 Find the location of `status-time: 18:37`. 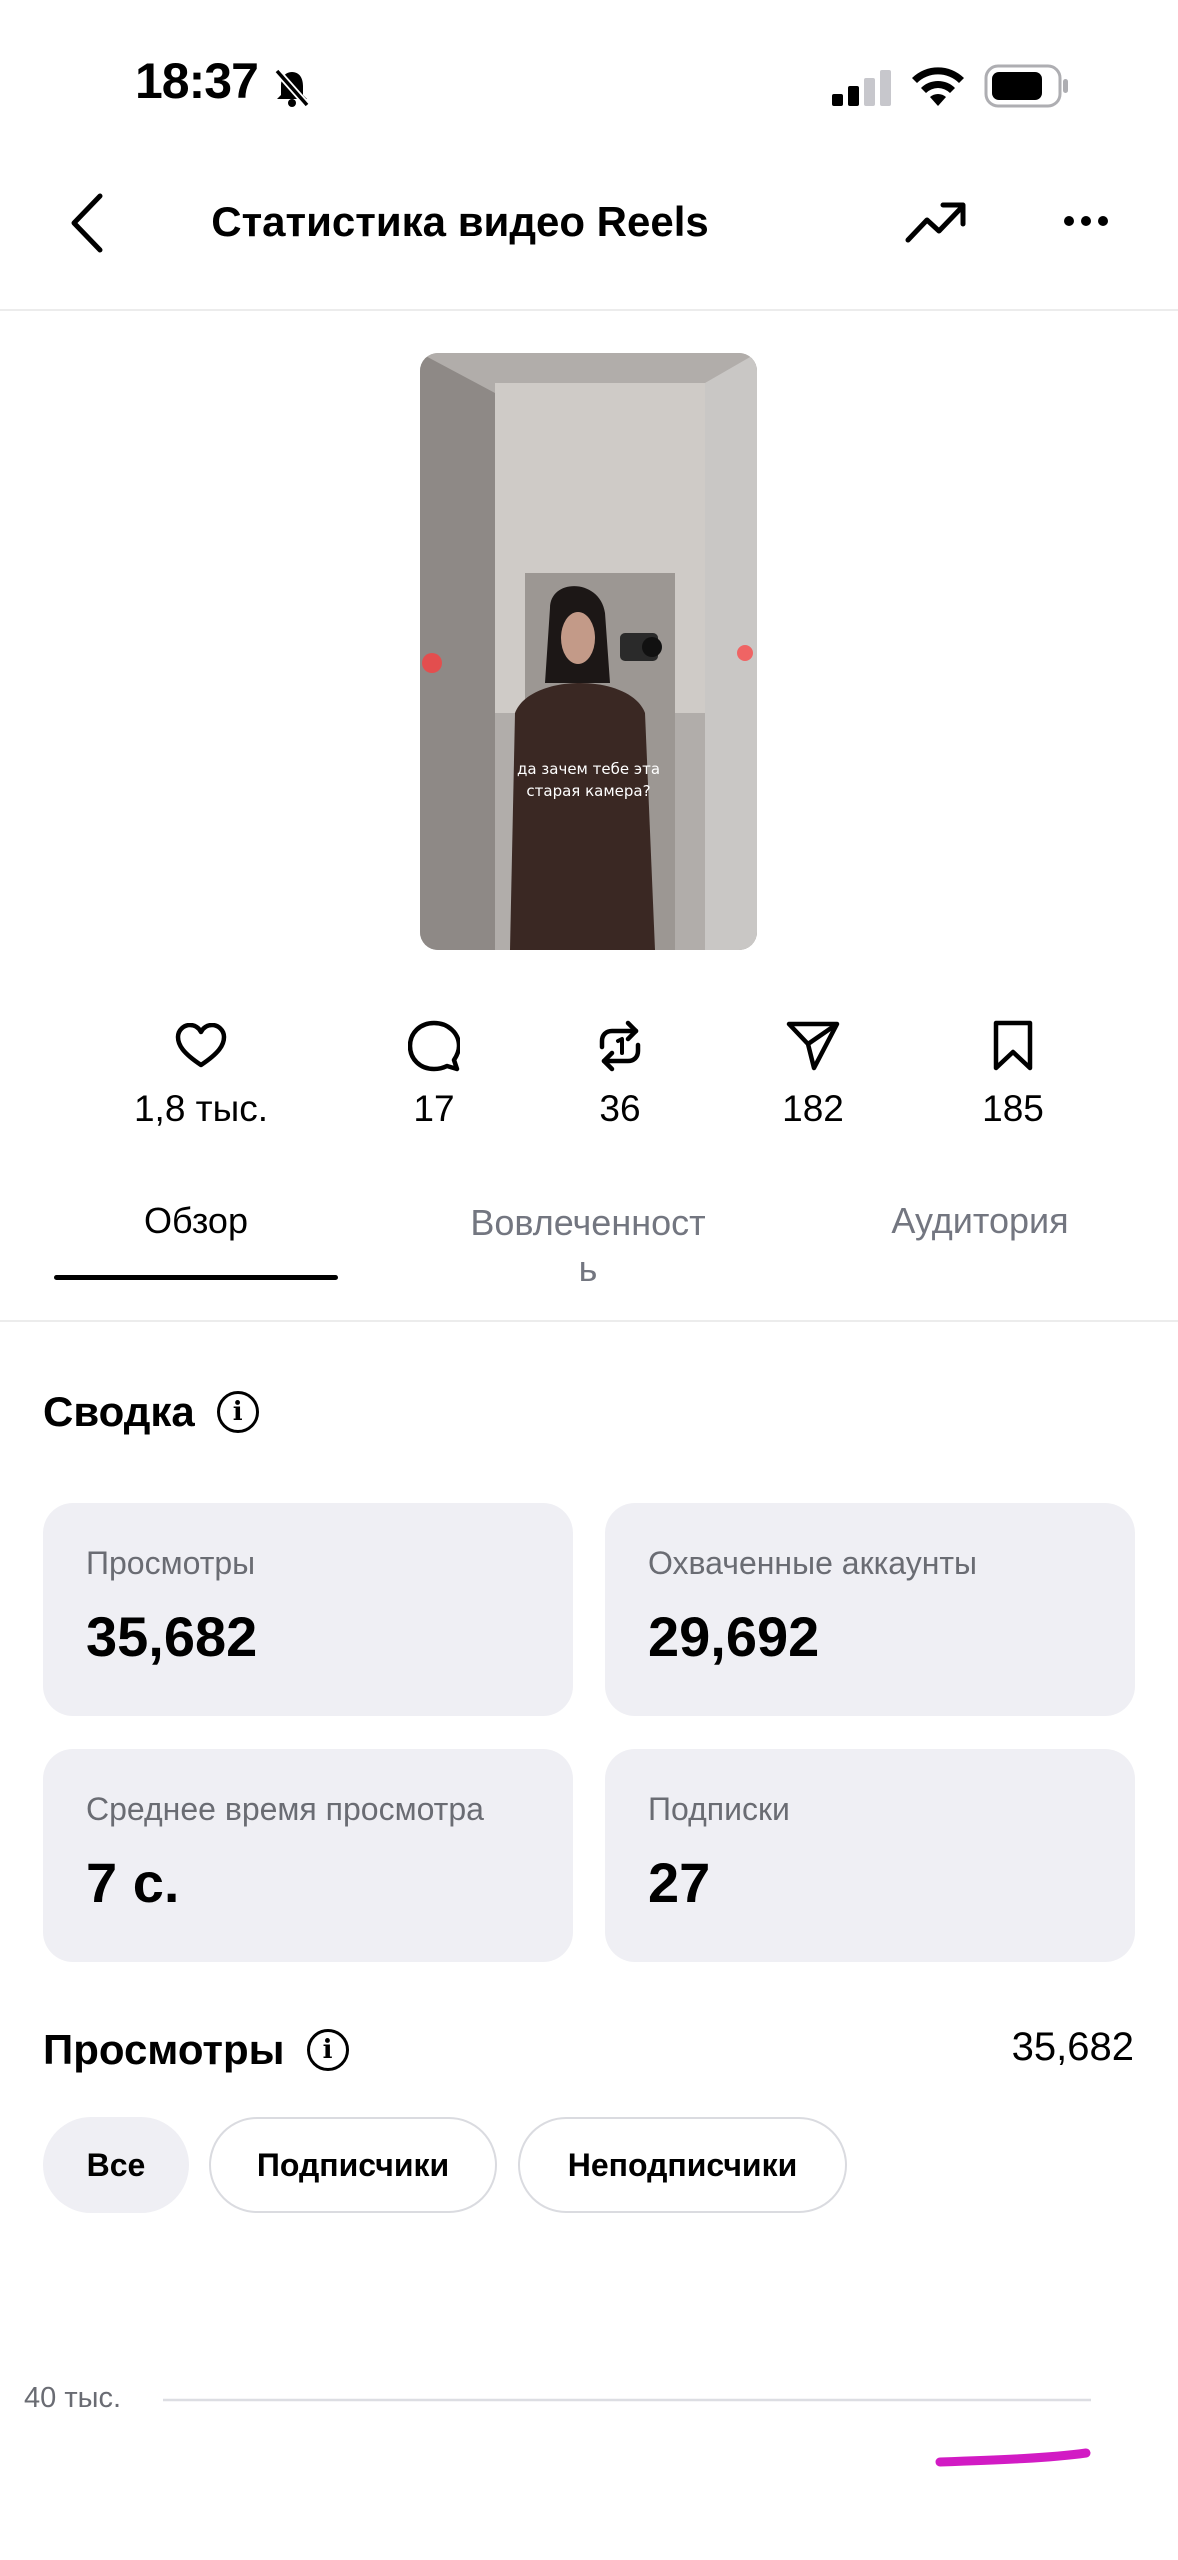

status-time: 18:37 is located at coordinates (197, 81).